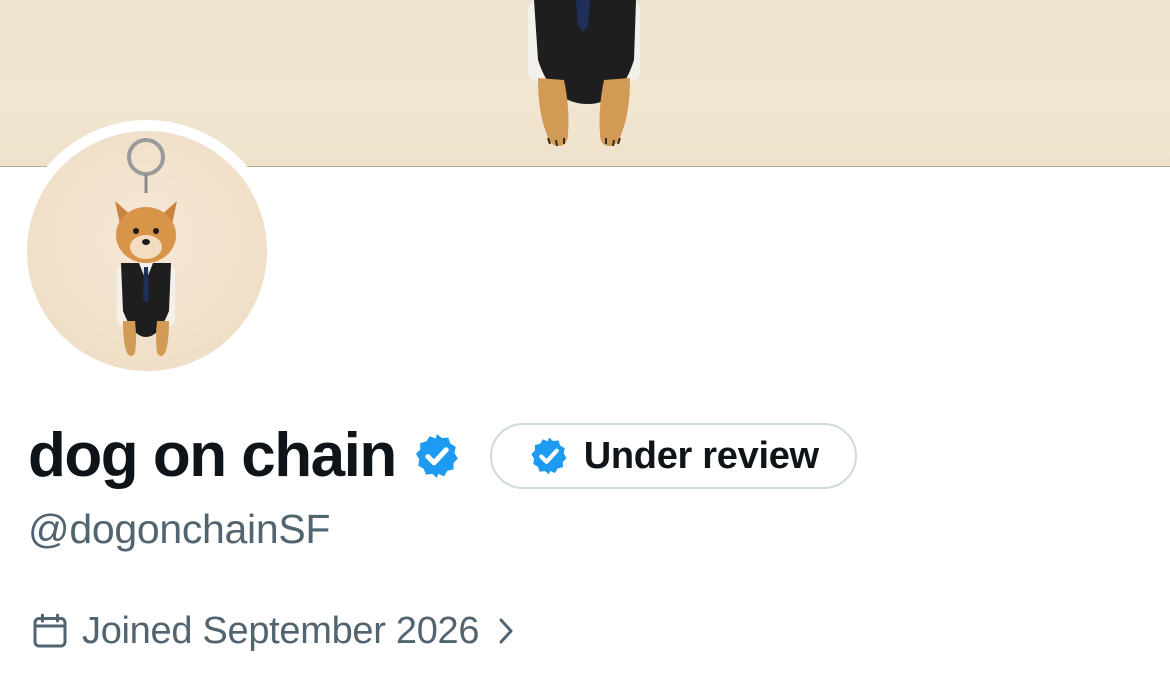 The height and width of the screenshot is (694, 1170). I want to click on user-handle: @dogonchainSF, so click(179, 529).